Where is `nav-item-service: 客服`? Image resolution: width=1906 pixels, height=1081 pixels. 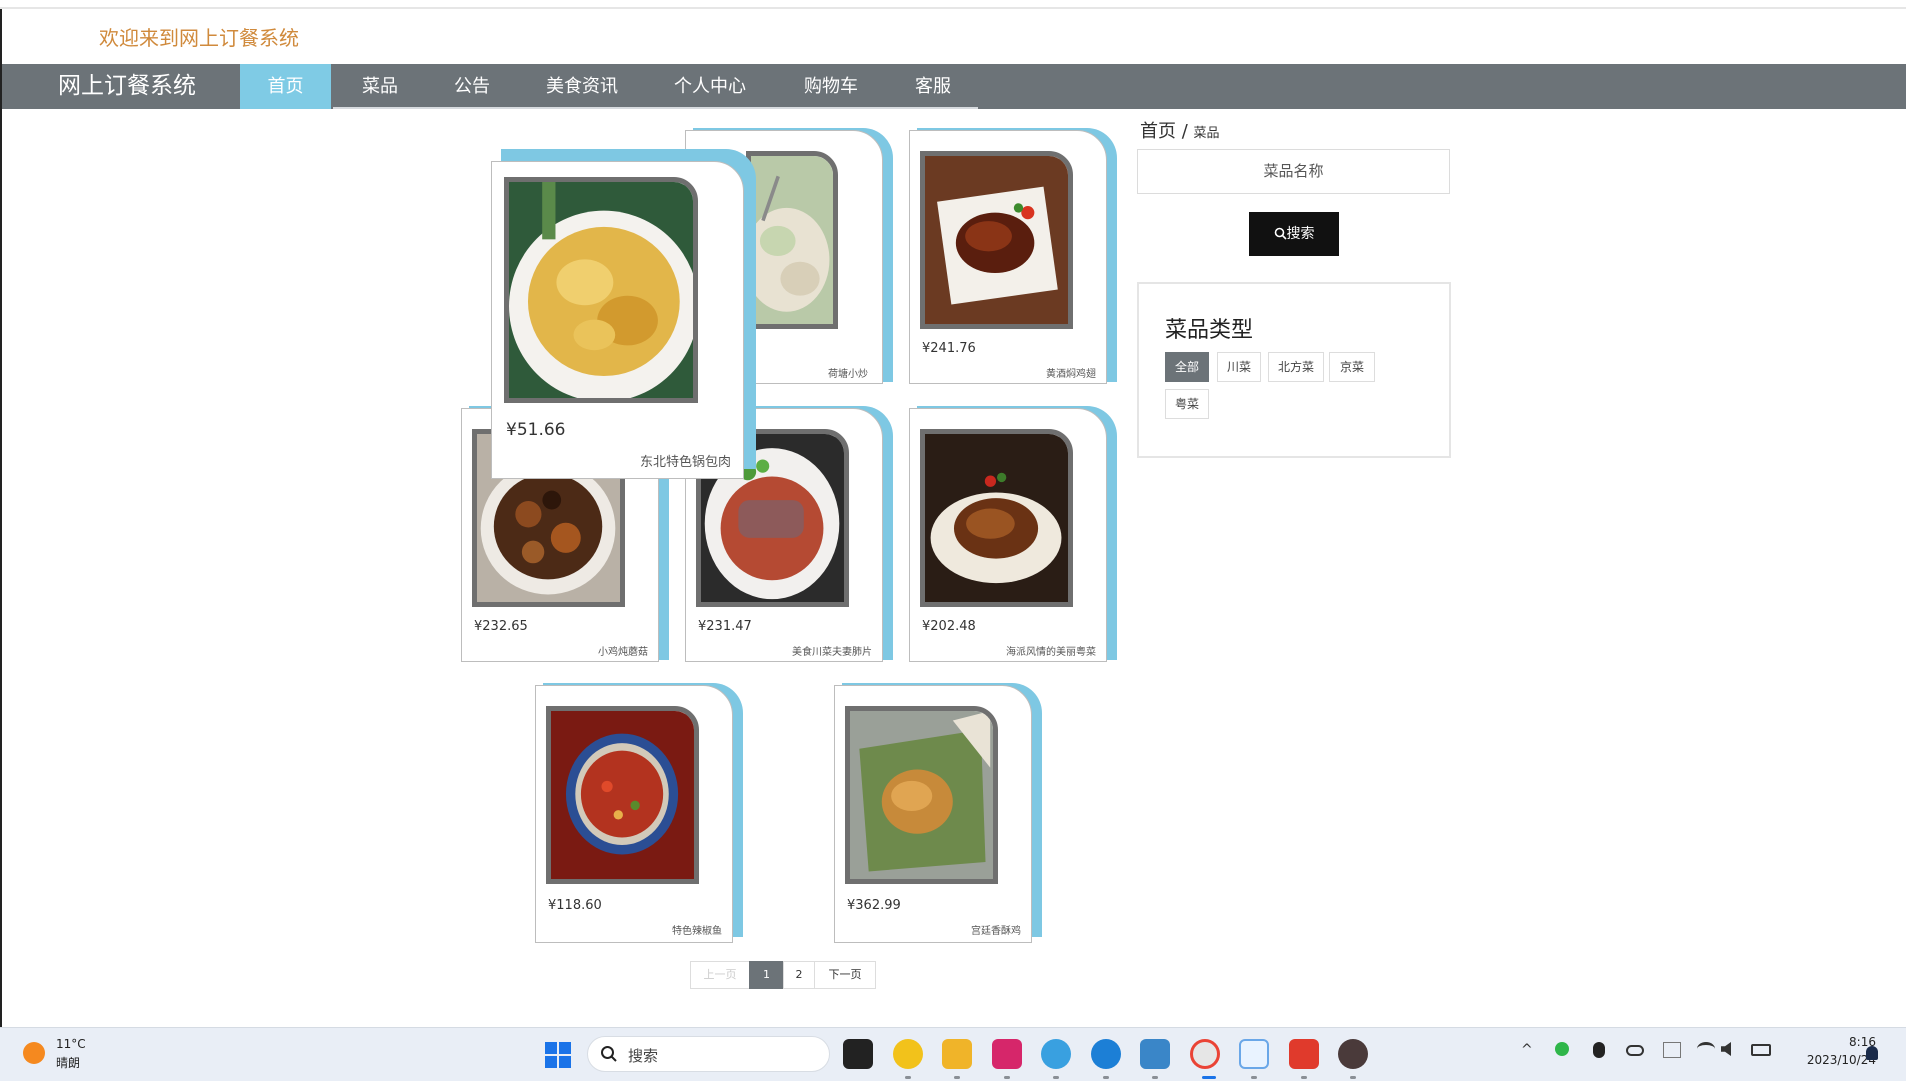 nav-item-service: 客服 is located at coordinates (933, 86).